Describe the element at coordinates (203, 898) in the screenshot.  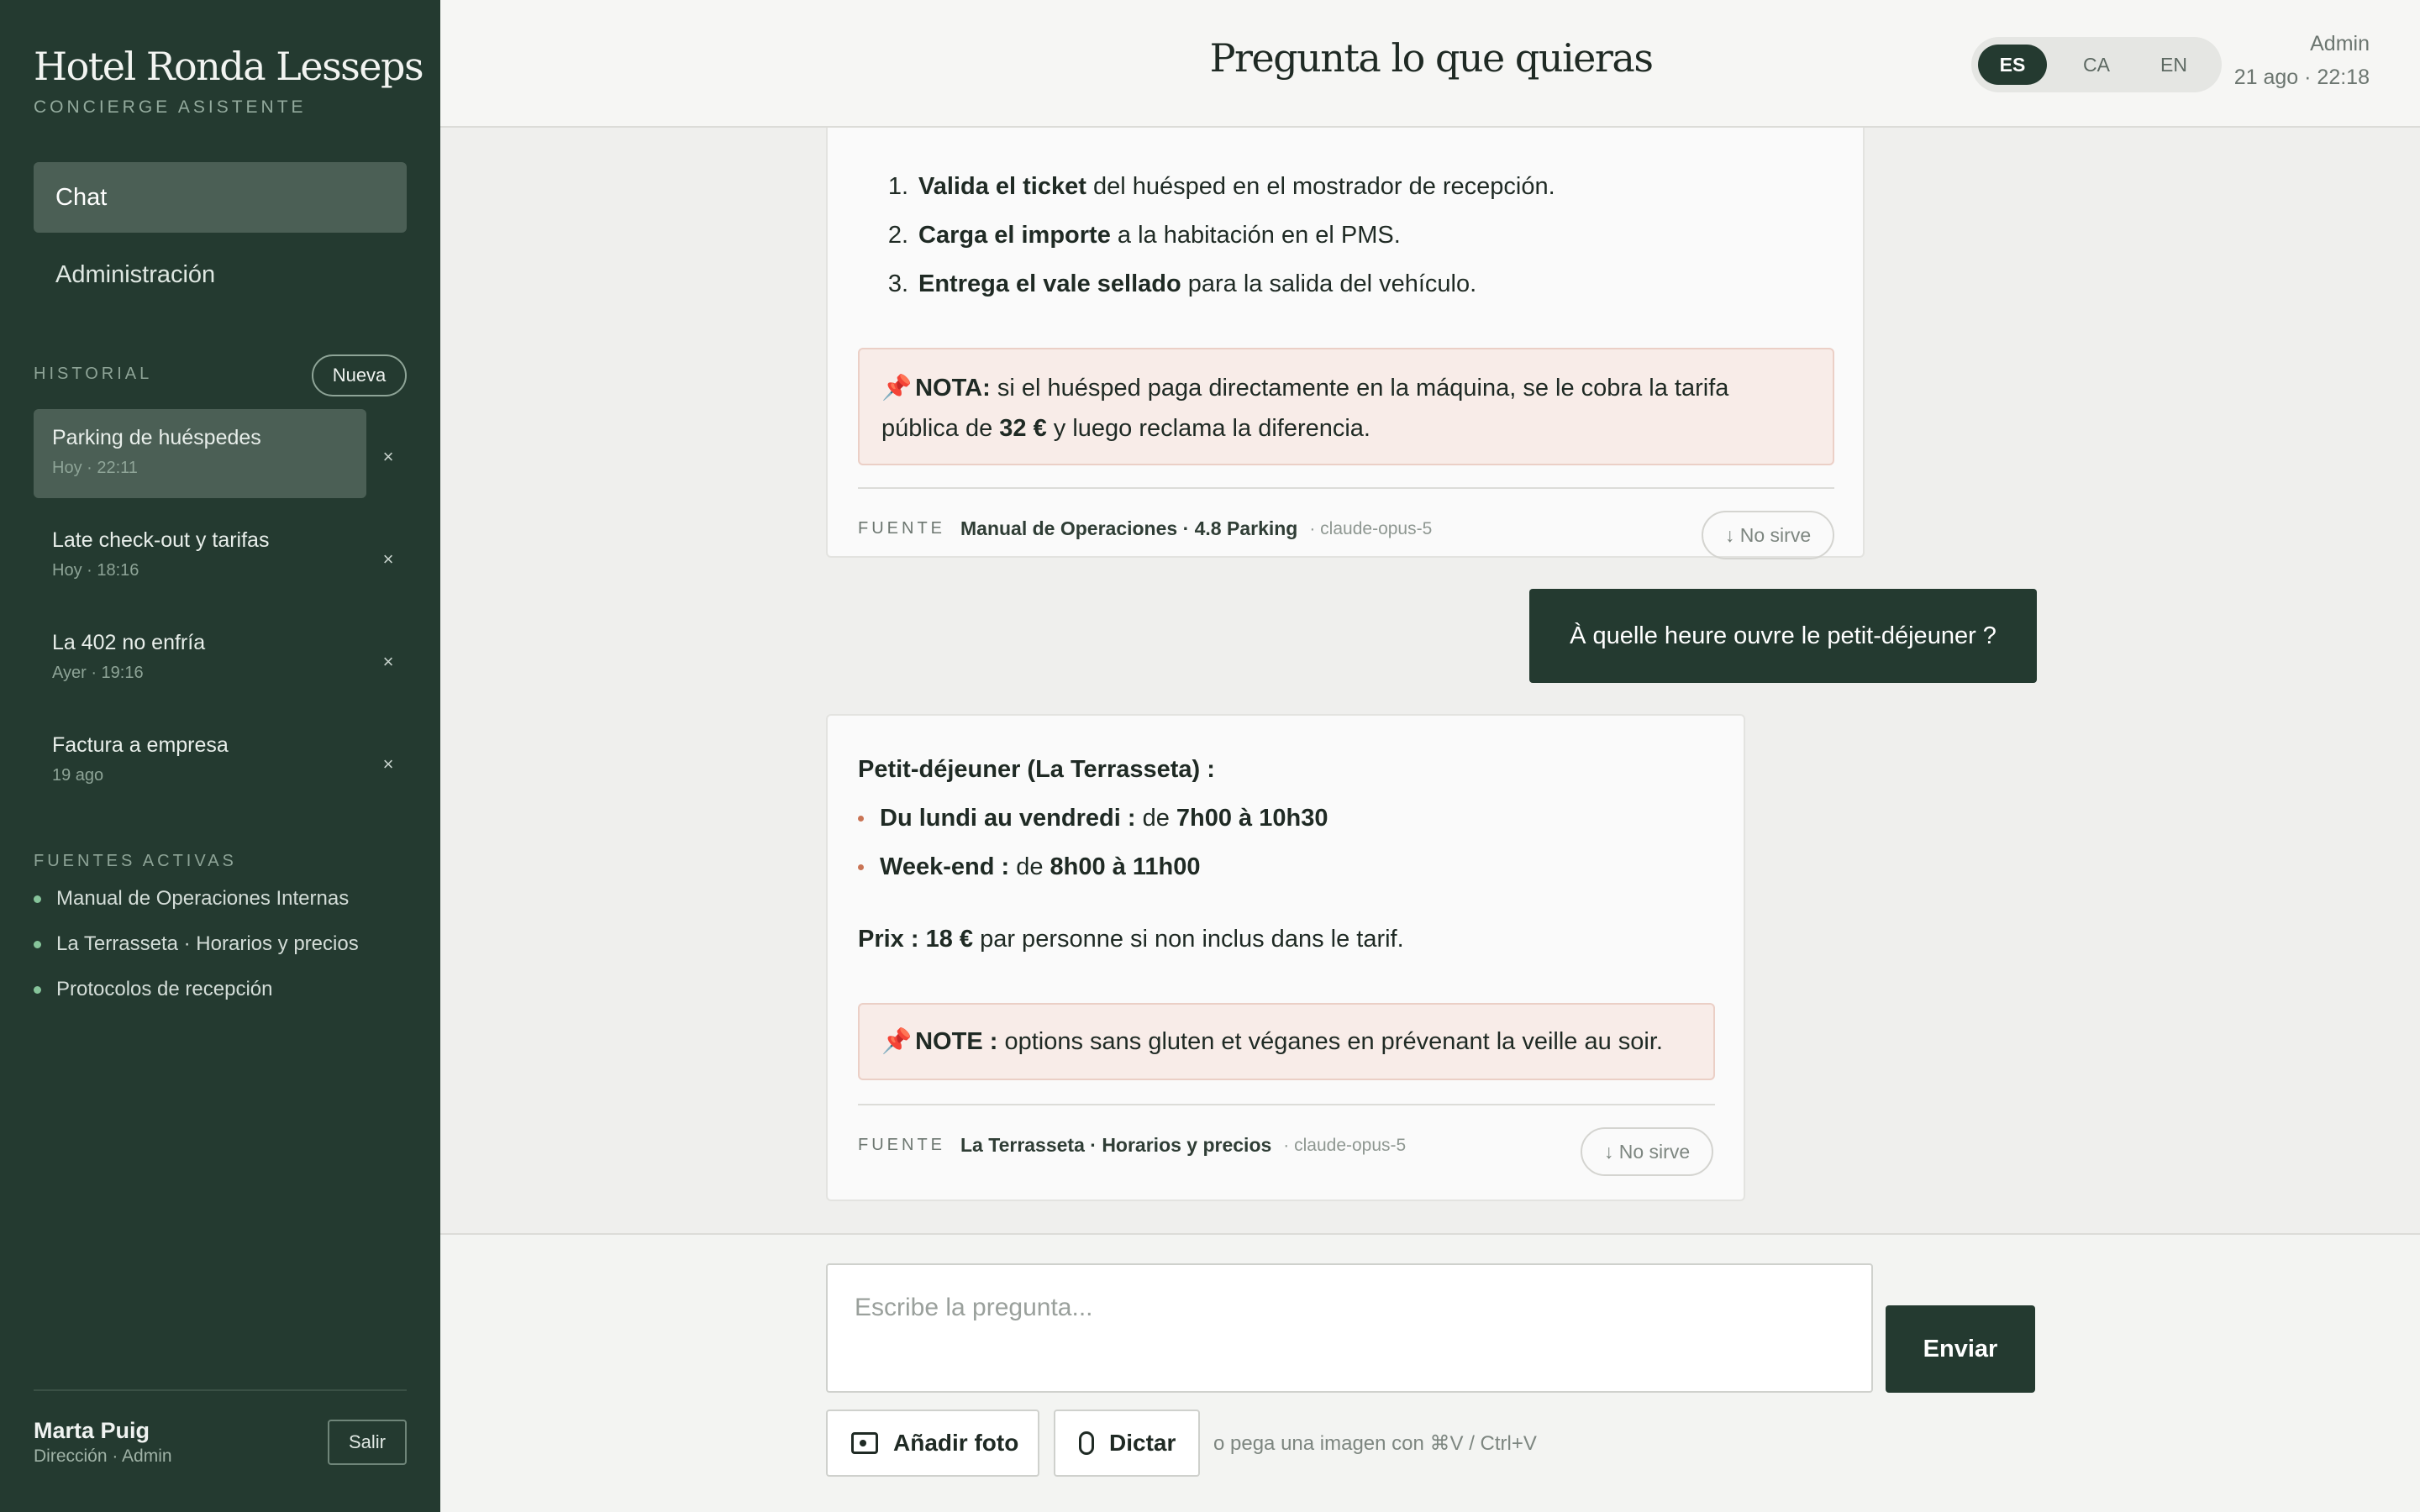
I see `source-item-label: Manual de Operaciones Internas` at that location.